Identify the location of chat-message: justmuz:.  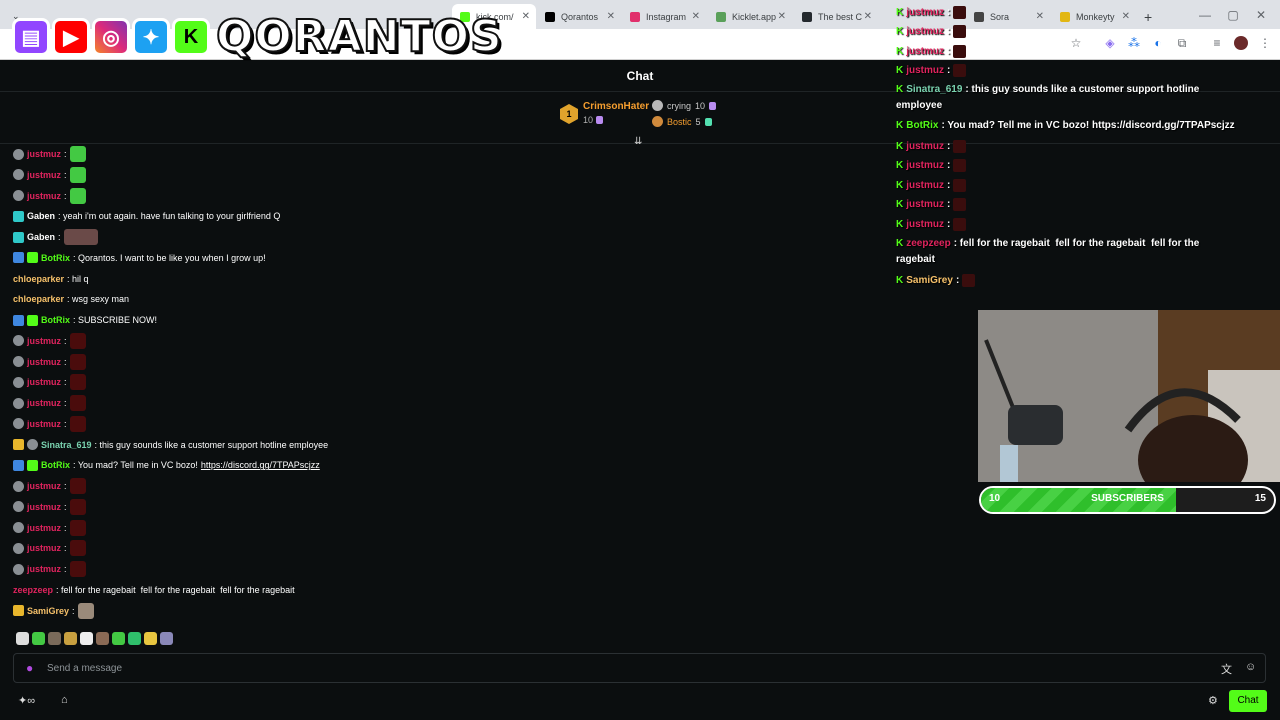
(49, 174).